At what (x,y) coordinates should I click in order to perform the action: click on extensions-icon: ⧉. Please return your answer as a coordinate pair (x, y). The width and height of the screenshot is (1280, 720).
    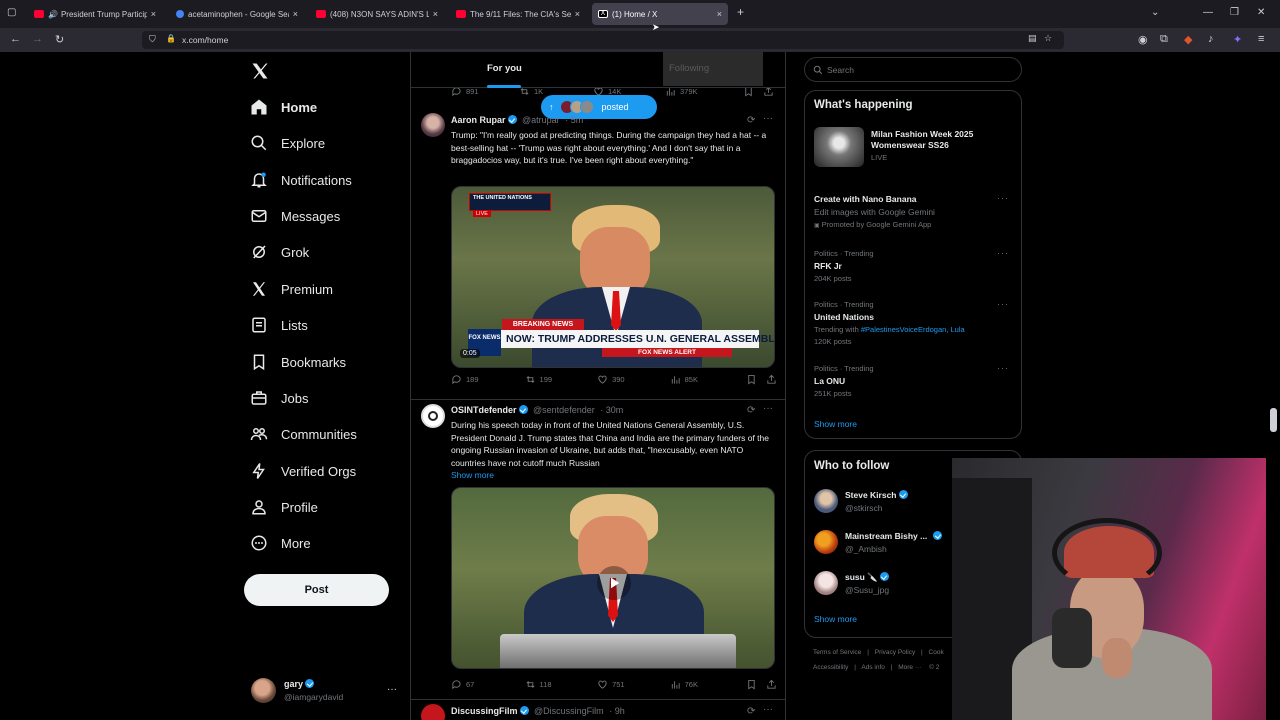
    Looking at the image, I should click on (1164, 39).